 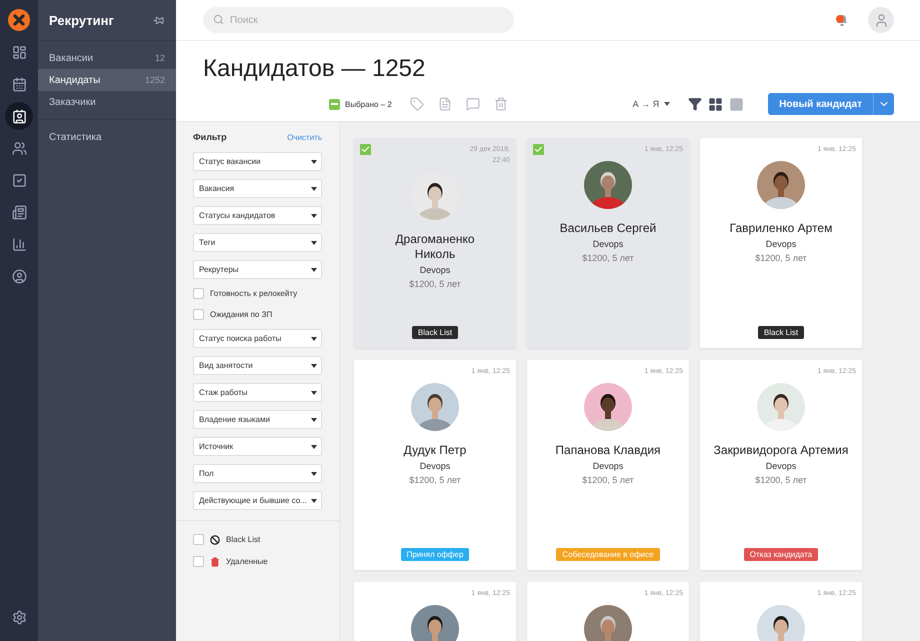 I want to click on filter-dropdown: Рекрутеры, so click(x=257, y=269).